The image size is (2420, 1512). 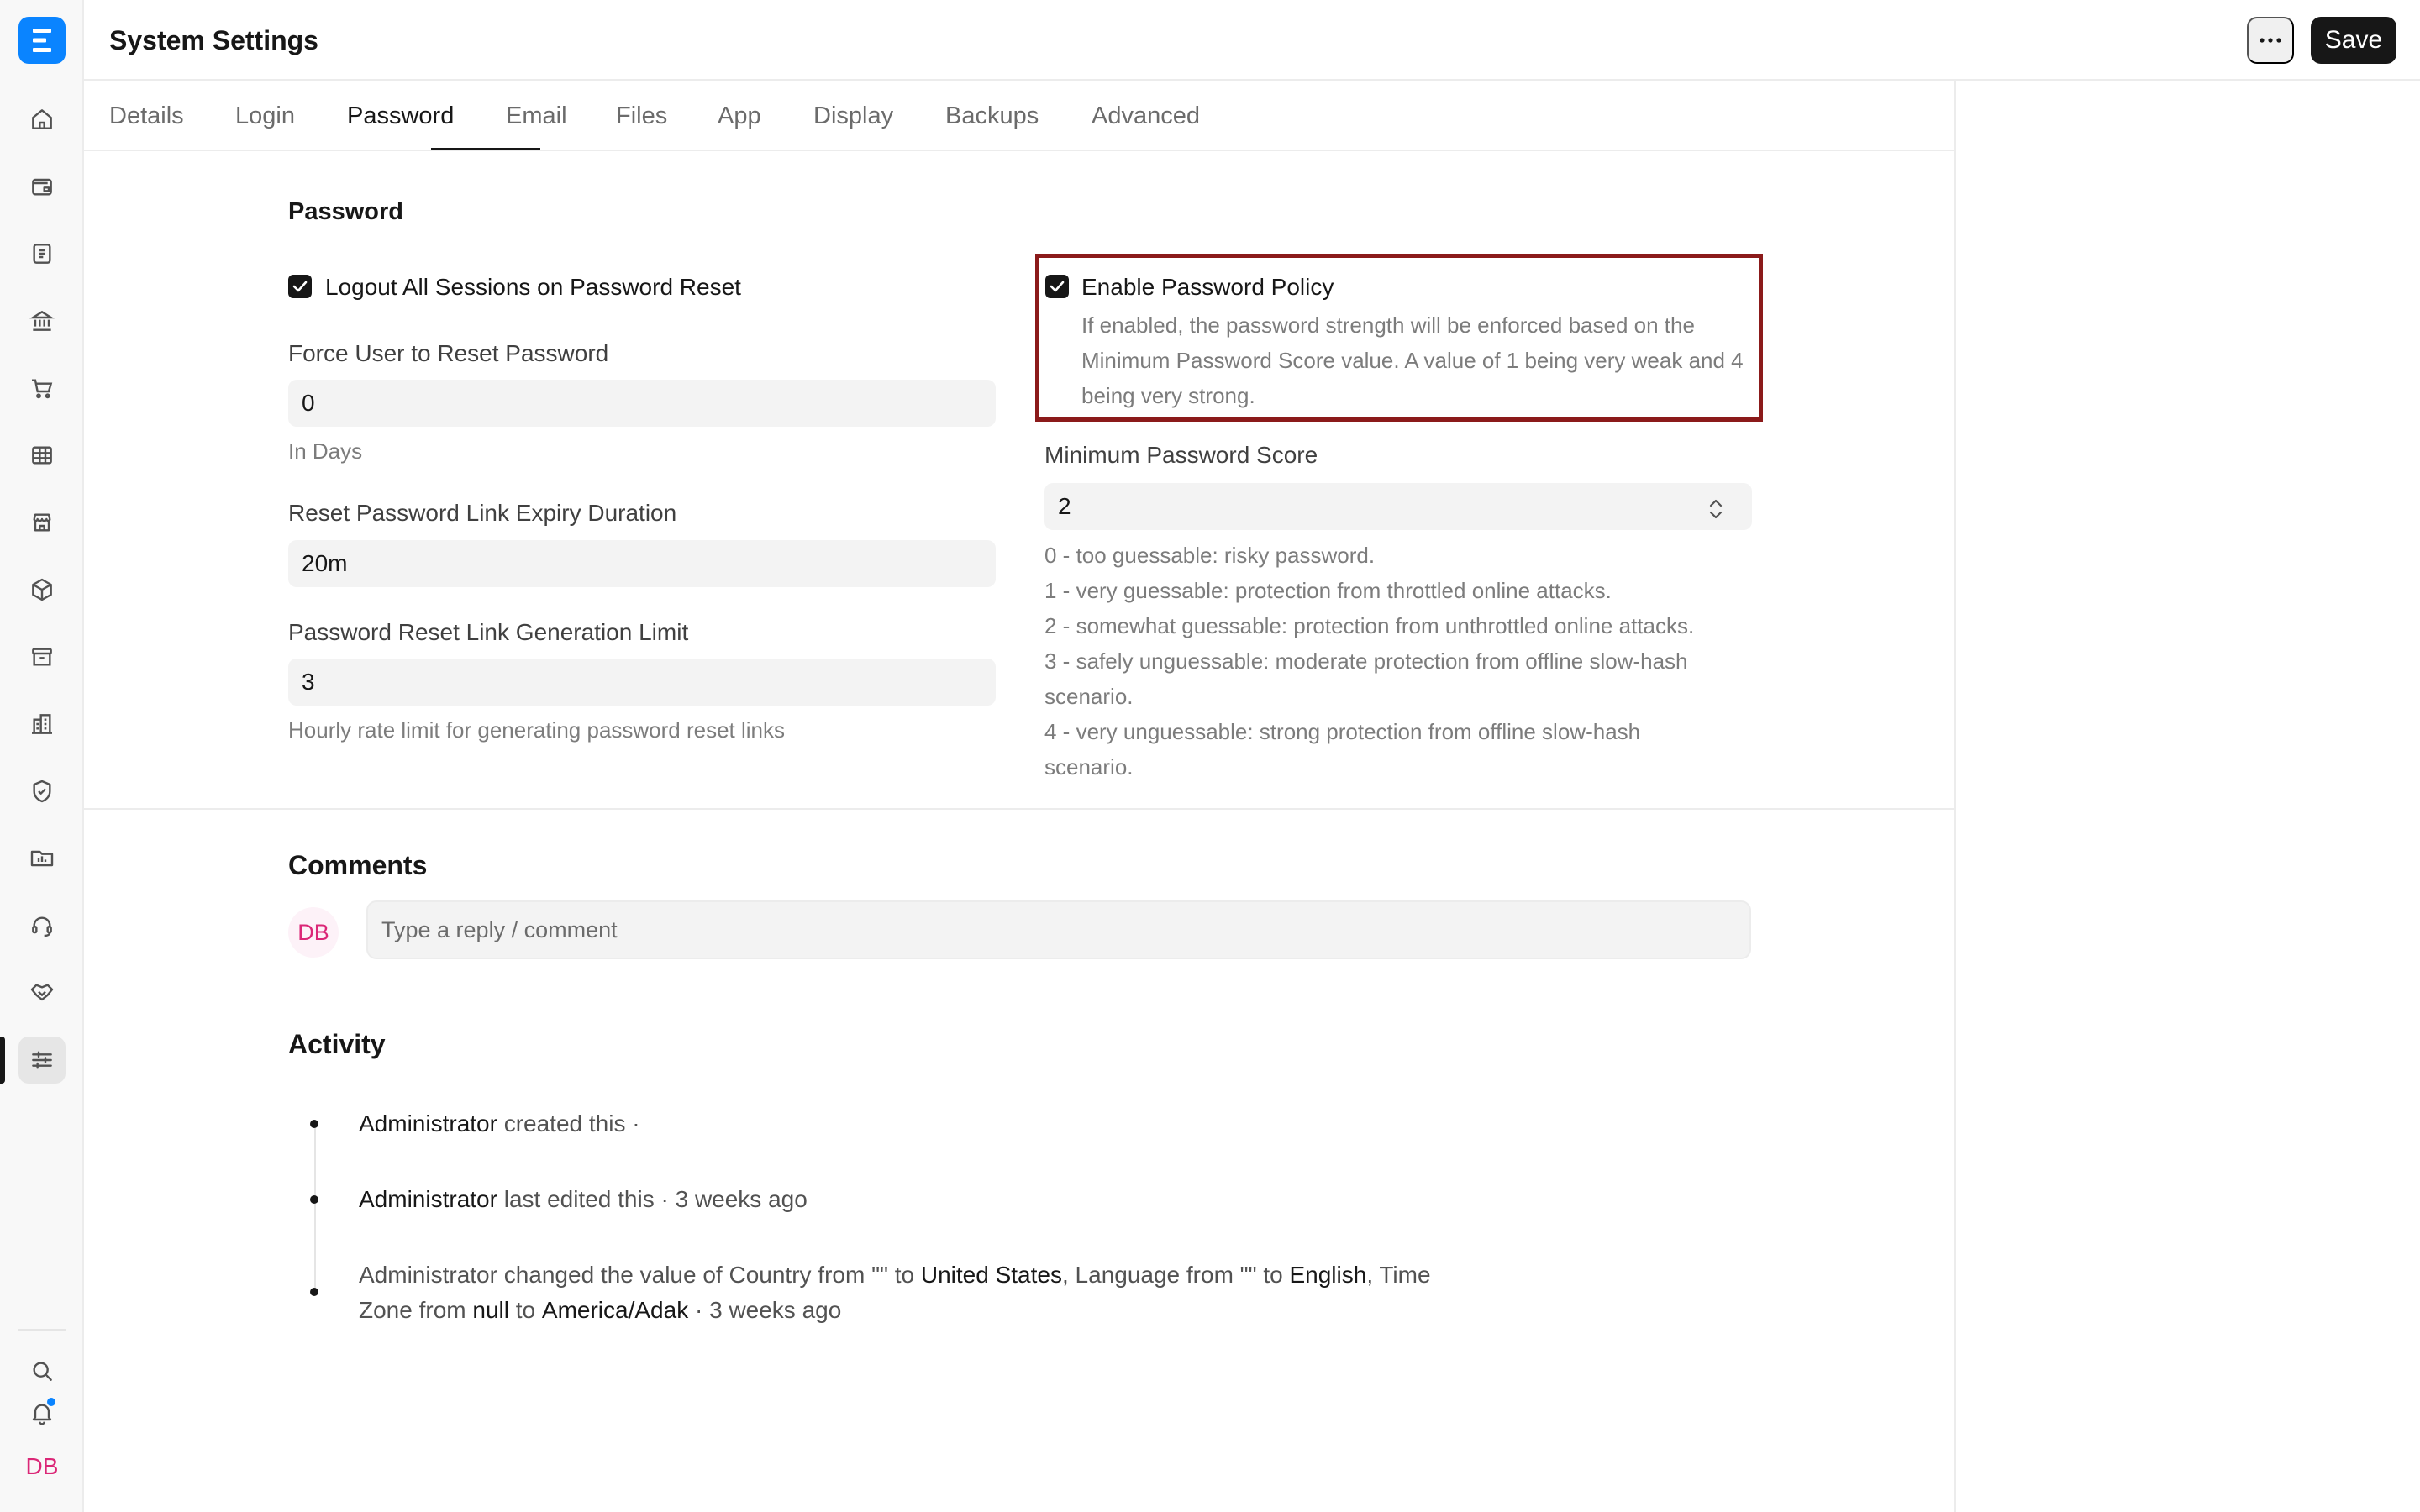 I want to click on search-icon, so click(x=42, y=1371).